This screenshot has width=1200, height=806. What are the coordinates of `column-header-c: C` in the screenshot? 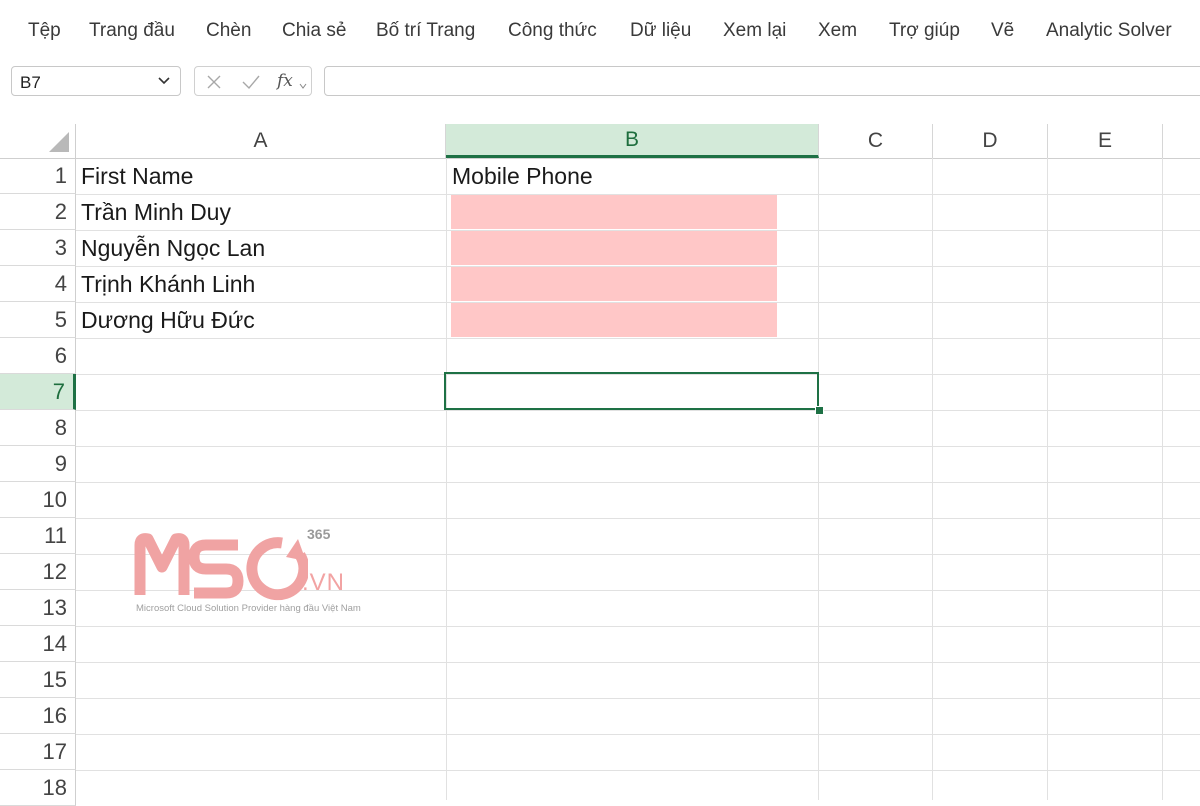 It's located at (876, 141).